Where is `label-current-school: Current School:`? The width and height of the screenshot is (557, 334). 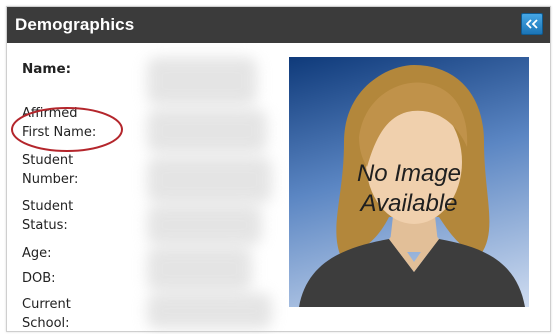
label-current-school: Current School: is located at coordinates (46, 314).